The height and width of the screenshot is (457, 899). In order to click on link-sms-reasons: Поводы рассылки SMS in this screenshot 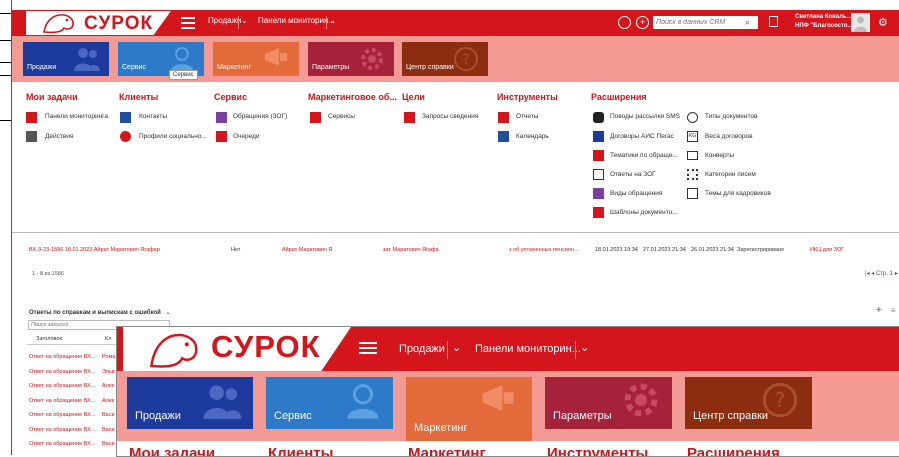, I will do `click(645, 116)`.